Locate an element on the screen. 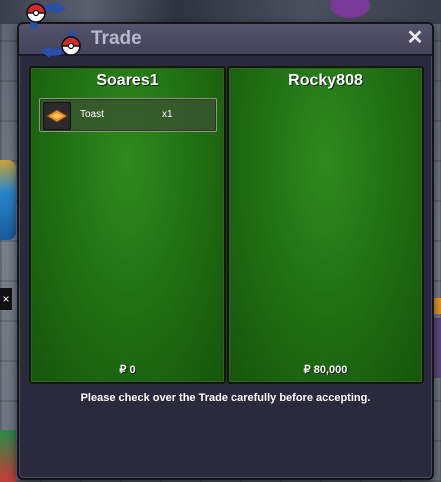 This screenshot has height=482, width=441. background-npc-right is located at coordinates (437, 348).